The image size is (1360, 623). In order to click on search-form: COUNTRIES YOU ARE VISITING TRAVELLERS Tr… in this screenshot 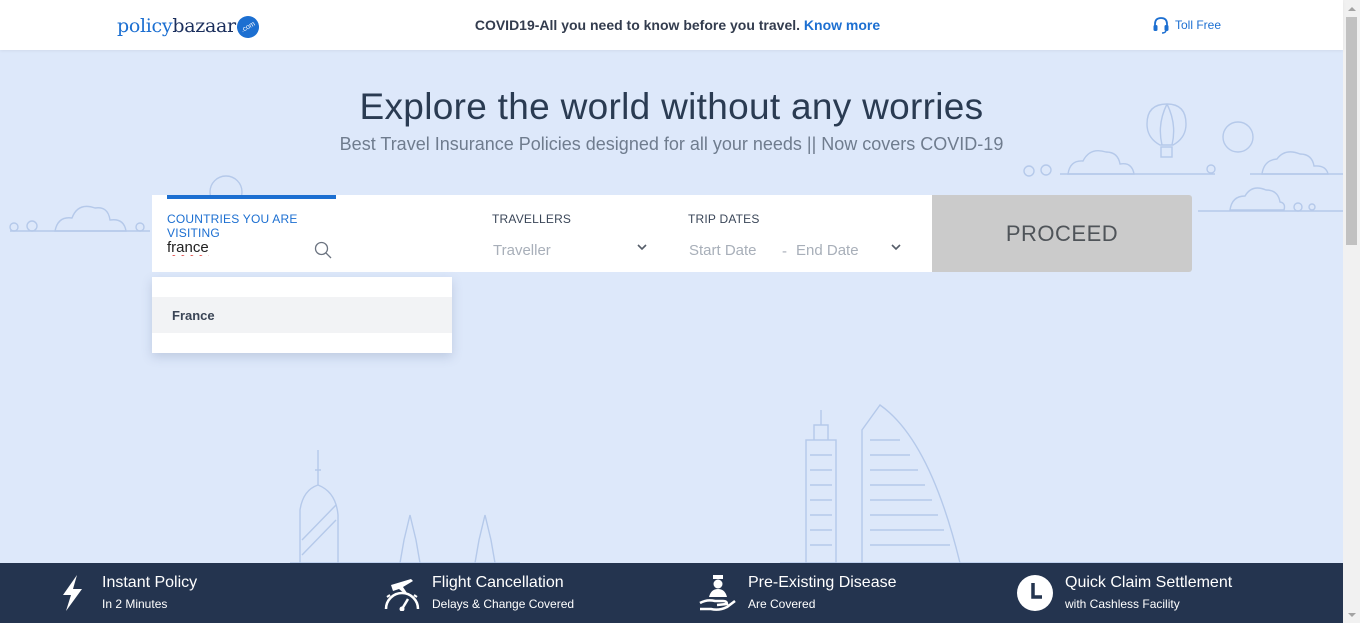, I will do `click(542, 233)`.